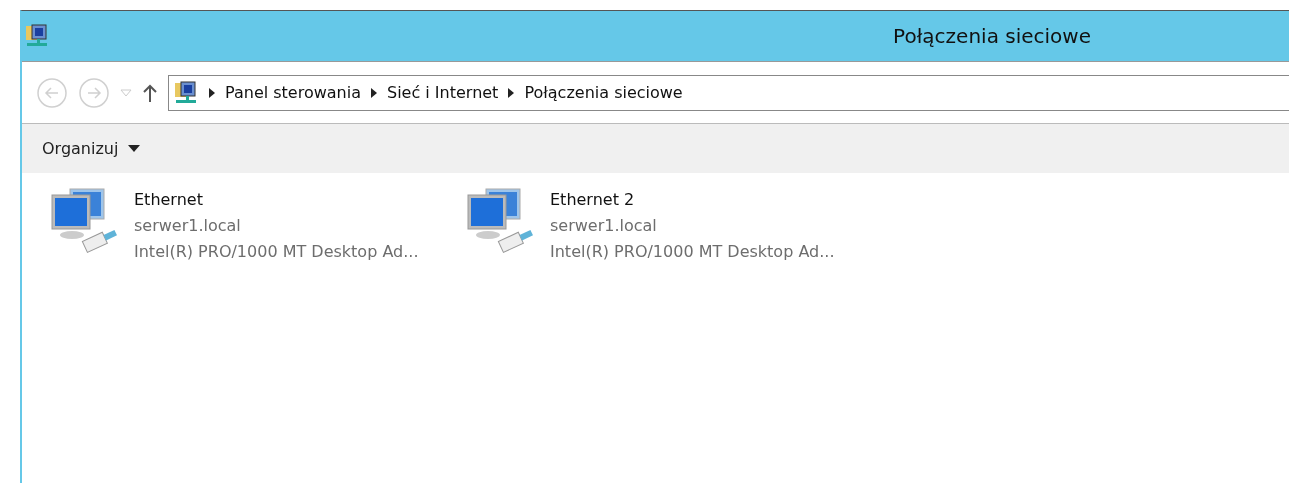  What do you see at coordinates (603, 92) in the screenshot?
I see `breadcrumb-item: Połączenia sieciowe` at bounding box center [603, 92].